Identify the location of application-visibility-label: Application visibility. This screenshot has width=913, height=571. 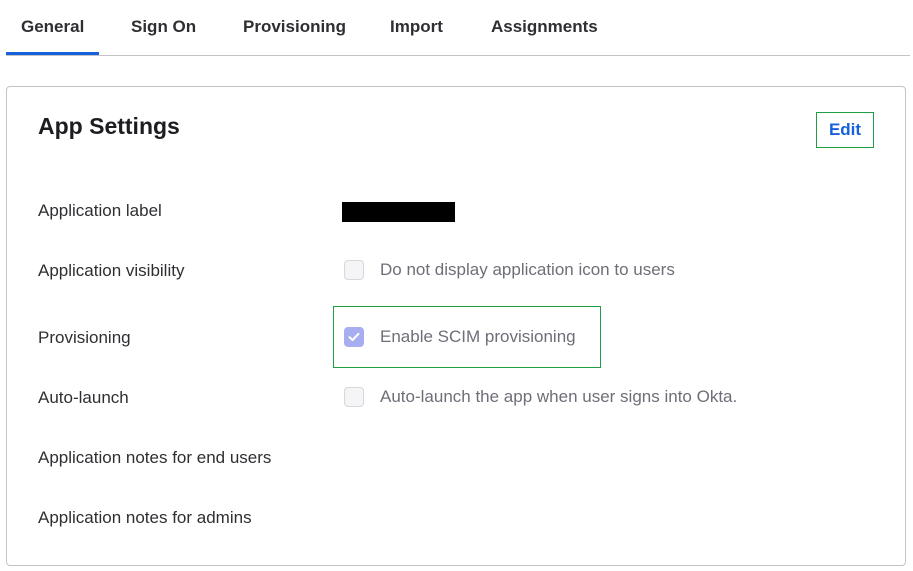
(111, 270).